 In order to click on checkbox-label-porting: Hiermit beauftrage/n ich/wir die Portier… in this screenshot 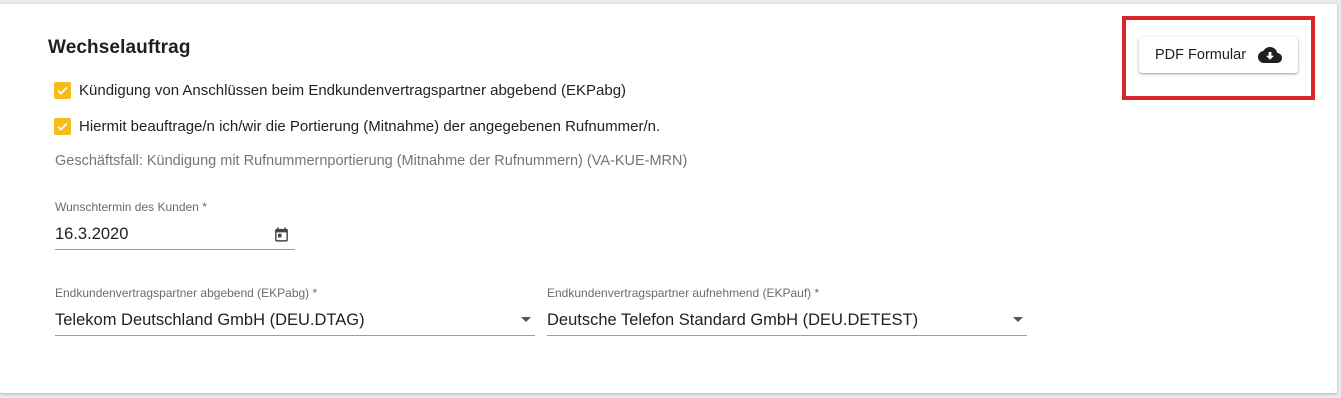, I will do `click(370, 126)`.